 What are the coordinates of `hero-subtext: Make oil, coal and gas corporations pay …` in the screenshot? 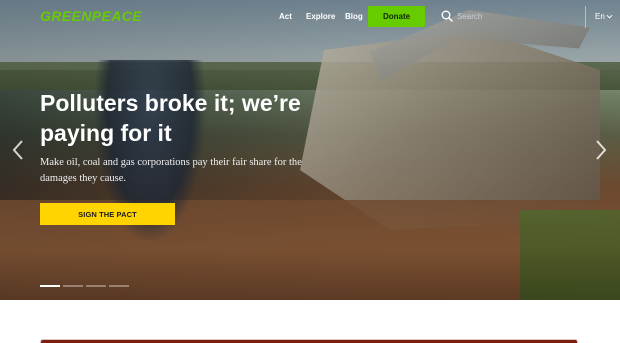 It's located at (171, 170).